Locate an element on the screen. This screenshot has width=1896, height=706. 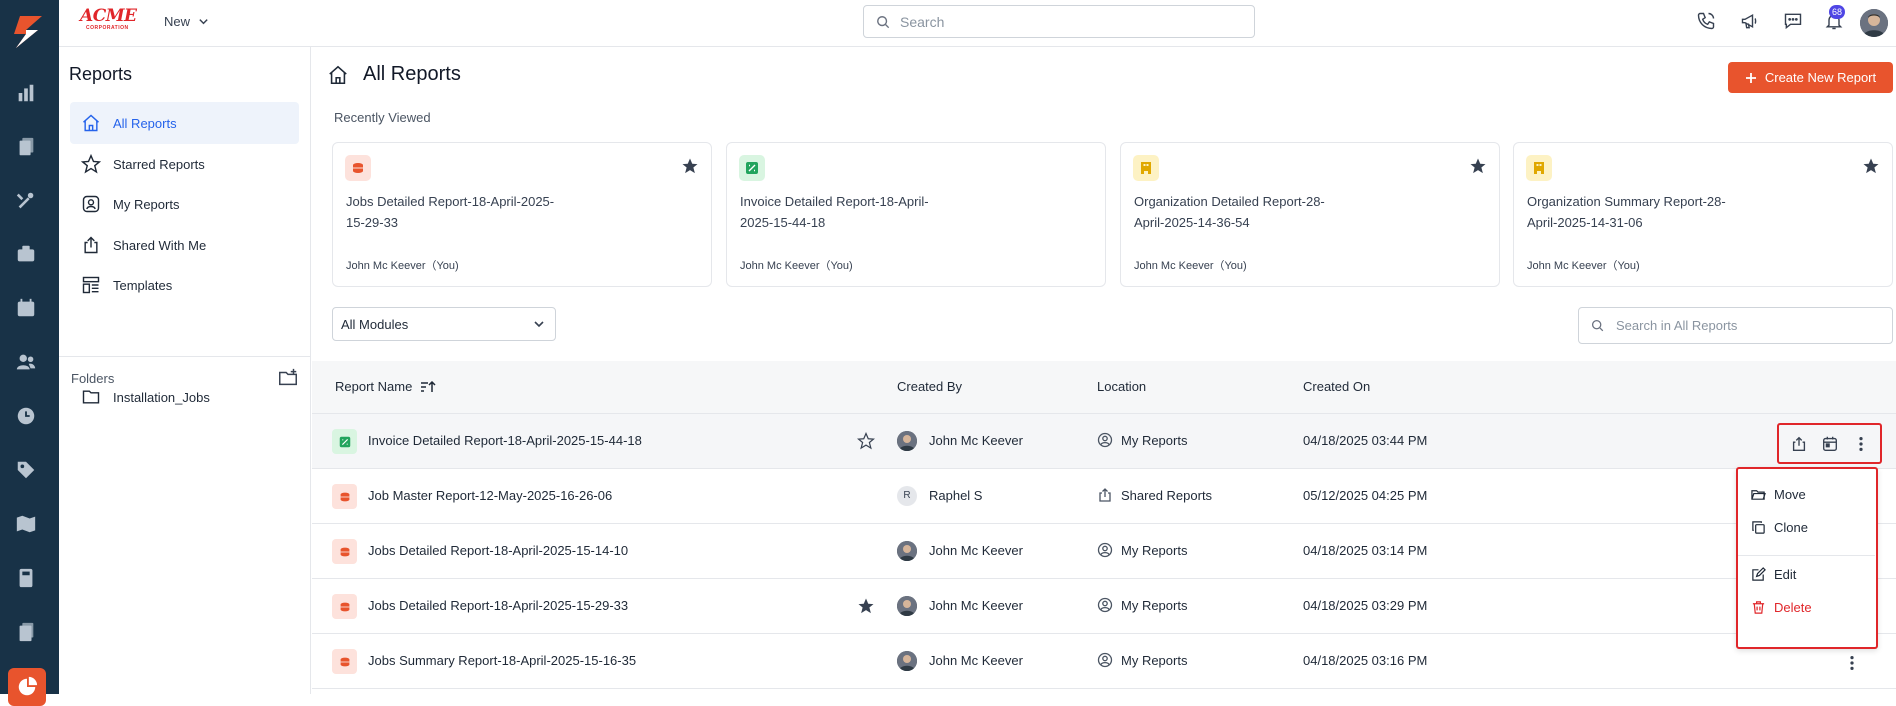
folder-item-installation-jobs: Installation_Jobs is located at coordinates (184, 397).